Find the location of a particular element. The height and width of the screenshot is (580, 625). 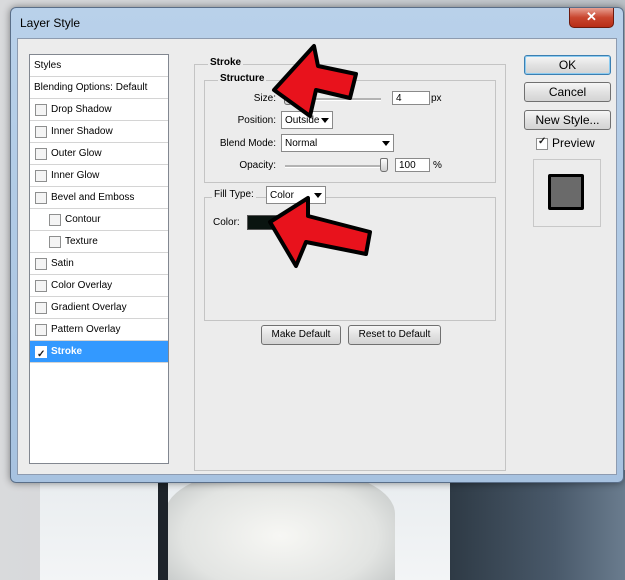

style-item-outer-glow: Outer Glow is located at coordinates (99, 154).